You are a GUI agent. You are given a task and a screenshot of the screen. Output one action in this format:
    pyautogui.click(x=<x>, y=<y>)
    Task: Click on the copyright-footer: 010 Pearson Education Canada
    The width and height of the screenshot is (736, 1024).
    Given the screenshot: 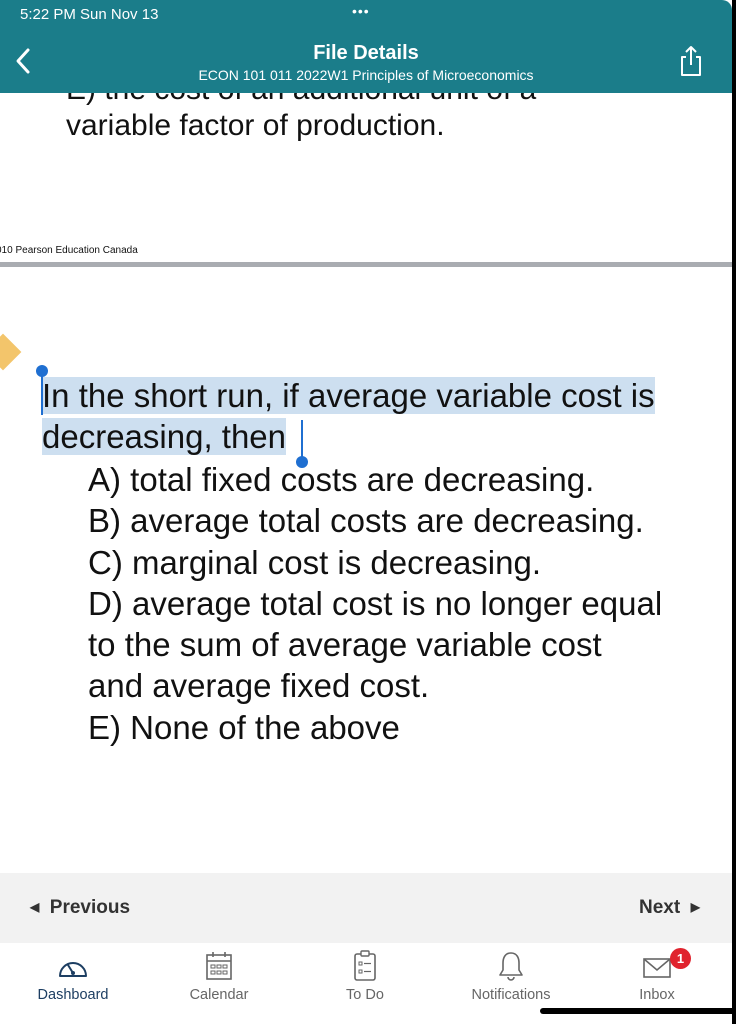 What is the action you would take?
    pyautogui.click(x=69, y=250)
    